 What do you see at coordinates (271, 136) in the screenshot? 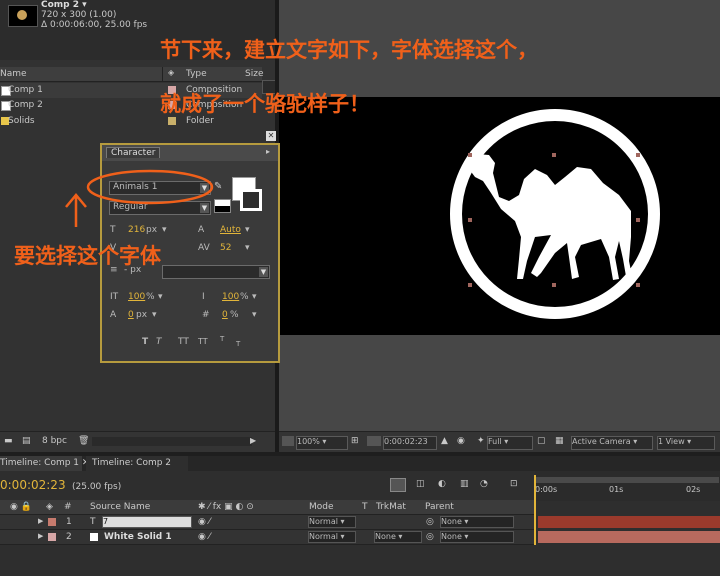
I see `close-icon: ✕` at bounding box center [271, 136].